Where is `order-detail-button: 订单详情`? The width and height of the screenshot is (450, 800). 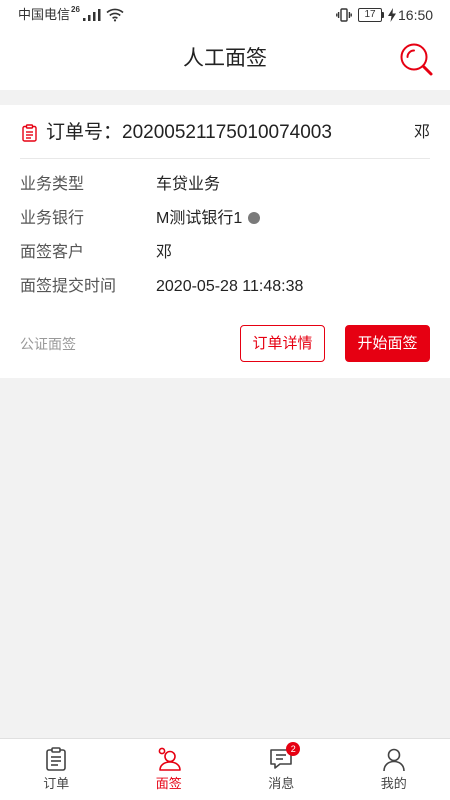
order-detail-button: 订单详情 is located at coordinates (282, 343).